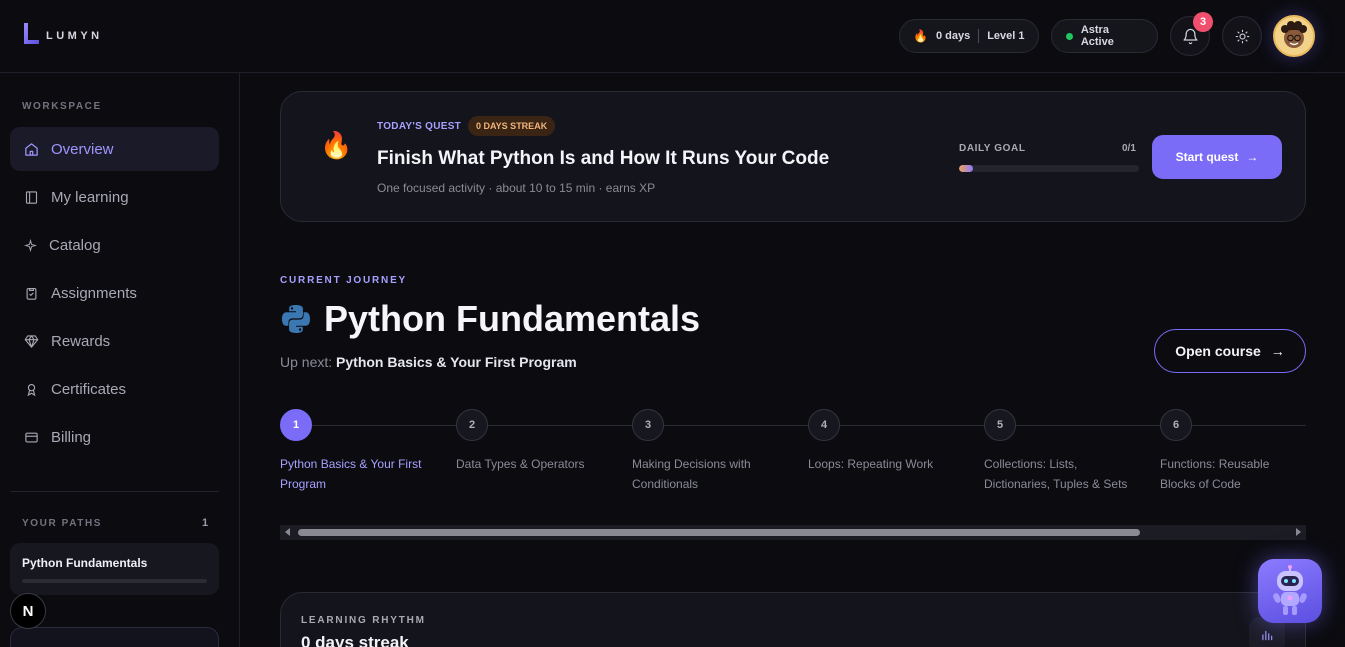 This screenshot has width=1345, height=647. I want to click on sidebar-item-my-learning: My learning, so click(114, 197).